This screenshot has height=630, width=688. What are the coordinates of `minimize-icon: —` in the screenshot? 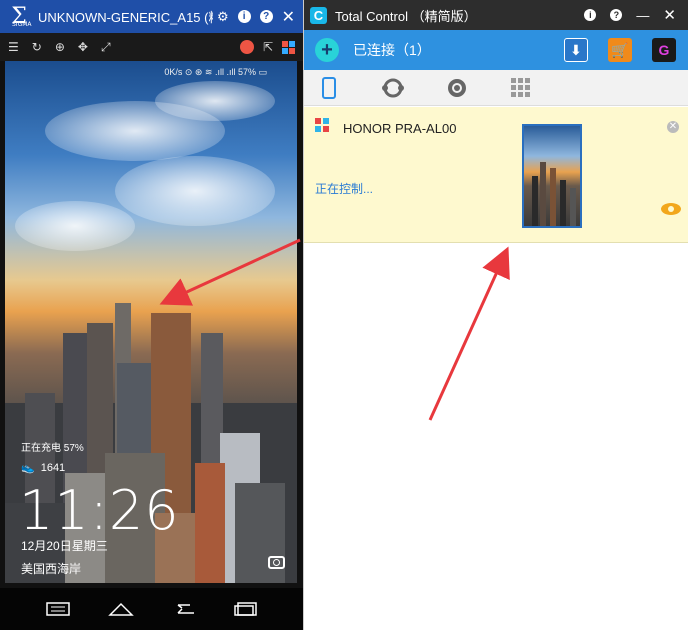 It's located at (642, 15).